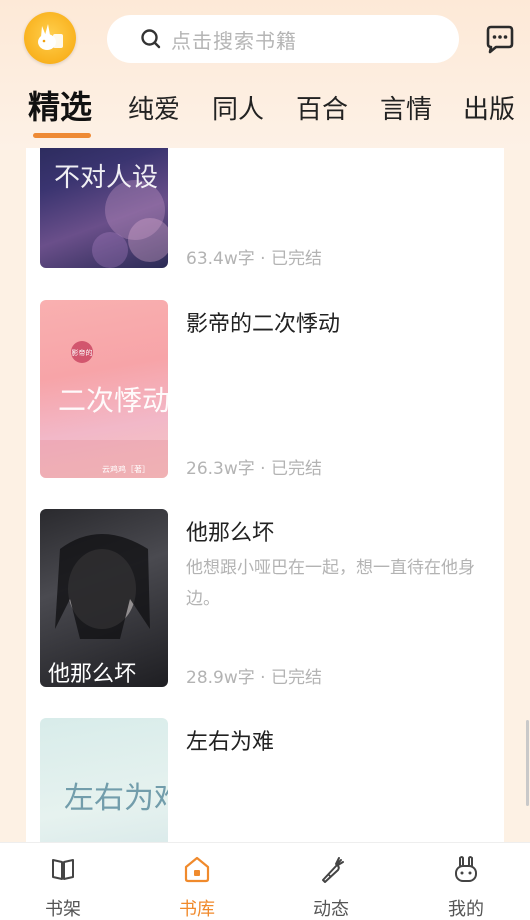 The image size is (530, 920). I want to click on nav-label: 书架, so click(63, 909).